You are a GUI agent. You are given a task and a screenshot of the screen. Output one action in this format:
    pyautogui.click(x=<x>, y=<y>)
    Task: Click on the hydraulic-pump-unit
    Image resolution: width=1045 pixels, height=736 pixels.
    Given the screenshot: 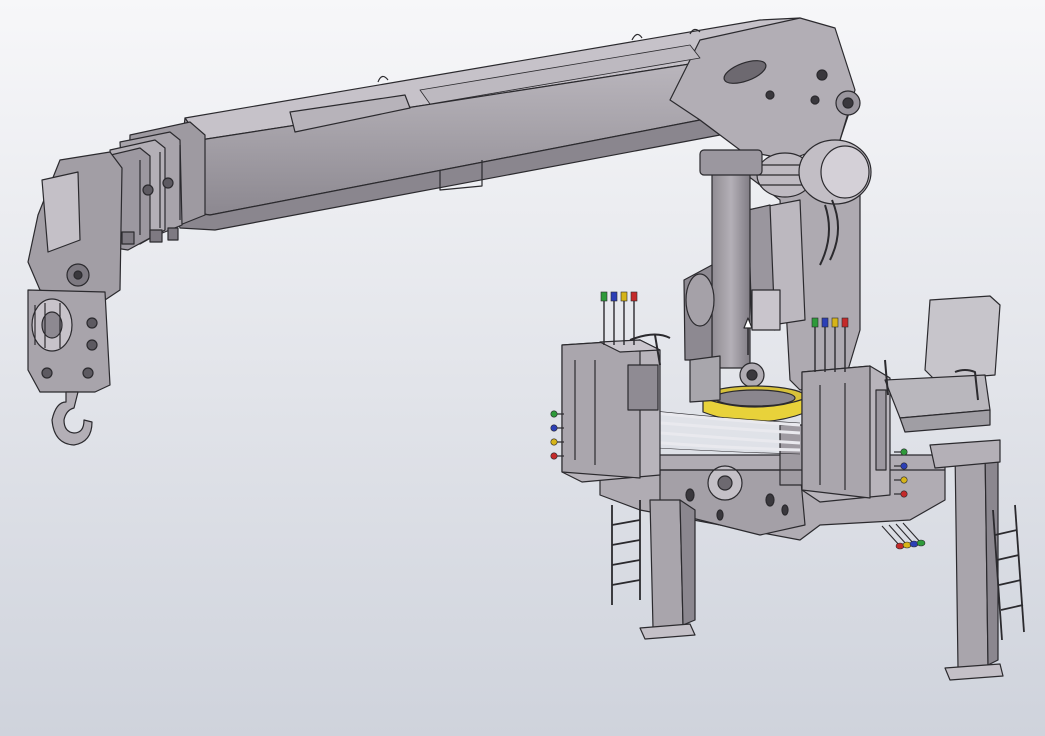 What is the action you would take?
    pyautogui.click(x=699, y=312)
    